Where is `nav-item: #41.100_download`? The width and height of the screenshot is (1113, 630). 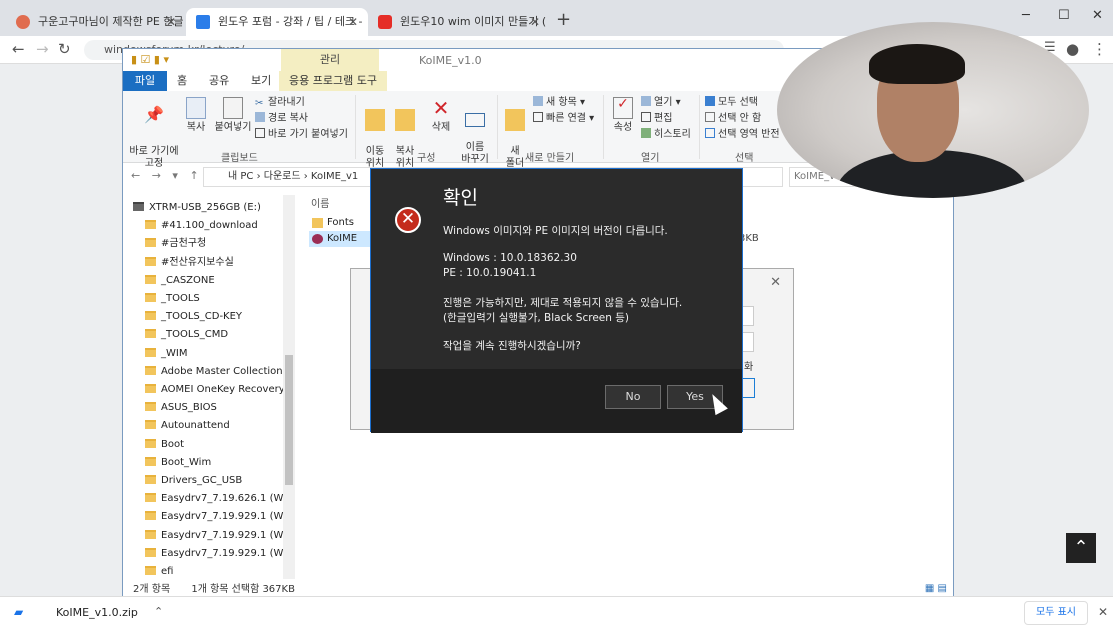 nav-item: #41.100_download is located at coordinates (201, 226).